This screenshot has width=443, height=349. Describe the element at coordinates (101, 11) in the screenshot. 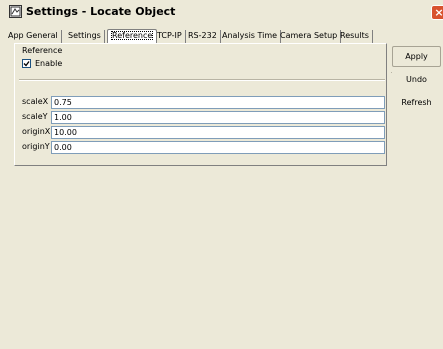

I see `window-title: Settings - Locate Object` at that location.